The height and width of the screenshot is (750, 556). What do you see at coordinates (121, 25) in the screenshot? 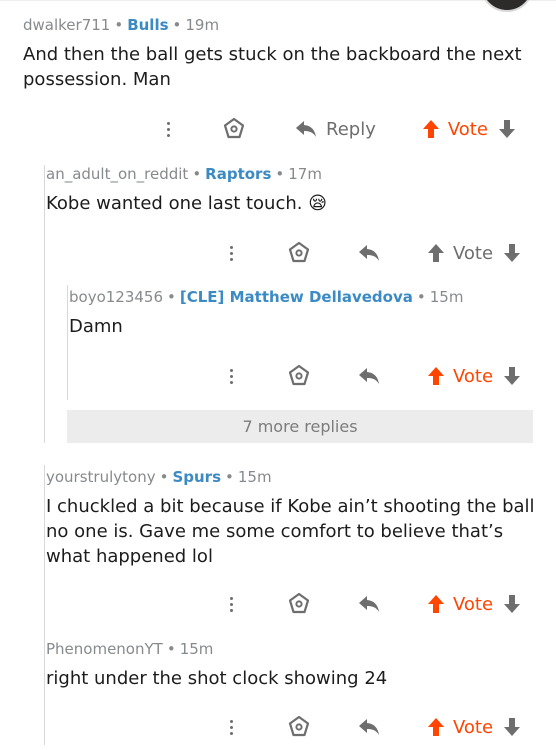
I see `comment-meta: dwalker711 • Bulls • 19m` at bounding box center [121, 25].